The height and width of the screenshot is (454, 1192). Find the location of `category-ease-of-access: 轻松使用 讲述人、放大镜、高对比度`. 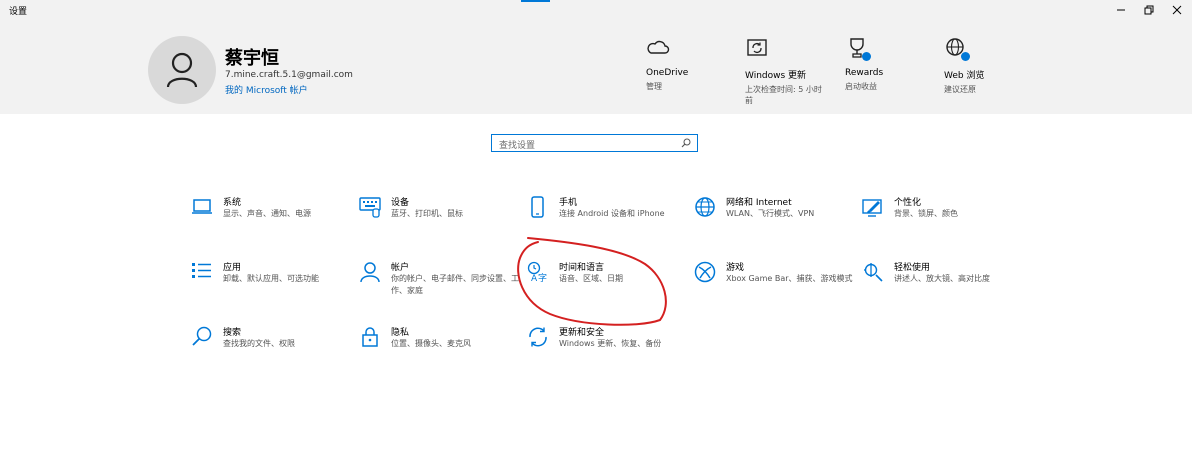

category-ease-of-access: 轻松使用 讲述人、放大镜、高对比度 is located at coordinates (937, 285).